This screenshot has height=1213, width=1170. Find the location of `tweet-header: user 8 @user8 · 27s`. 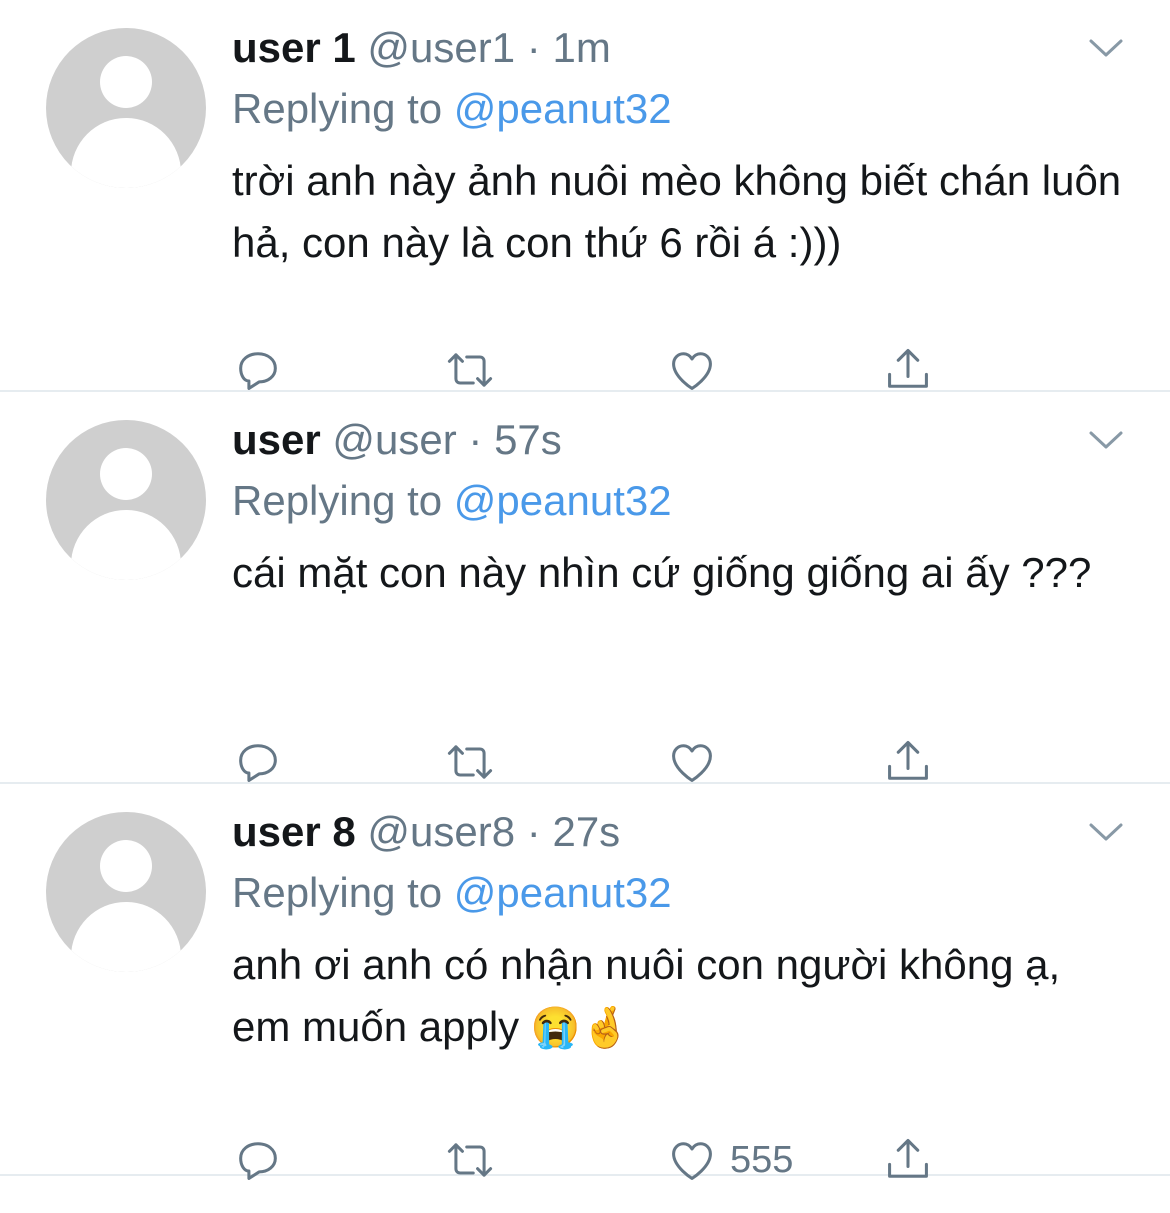

tweet-header: user 8 @user8 · 27s is located at coordinates (681, 832).